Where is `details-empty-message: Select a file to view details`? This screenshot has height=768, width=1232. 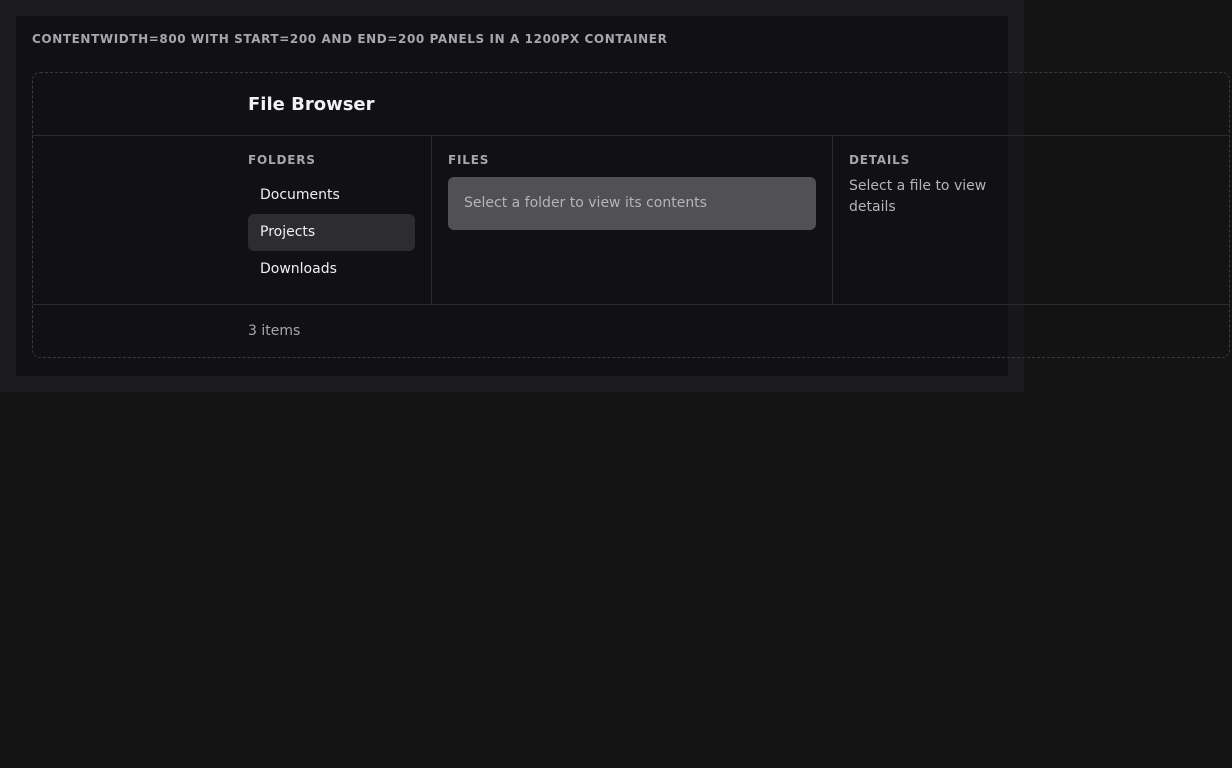 details-empty-message: Select a file to view details is located at coordinates (918, 196).